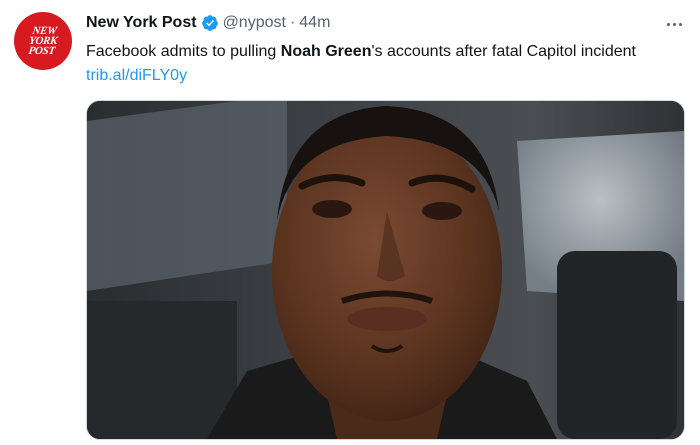 Image resolution: width=700 pixels, height=445 pixels. I want to click on verified-badge-icon, so click(210, 23).